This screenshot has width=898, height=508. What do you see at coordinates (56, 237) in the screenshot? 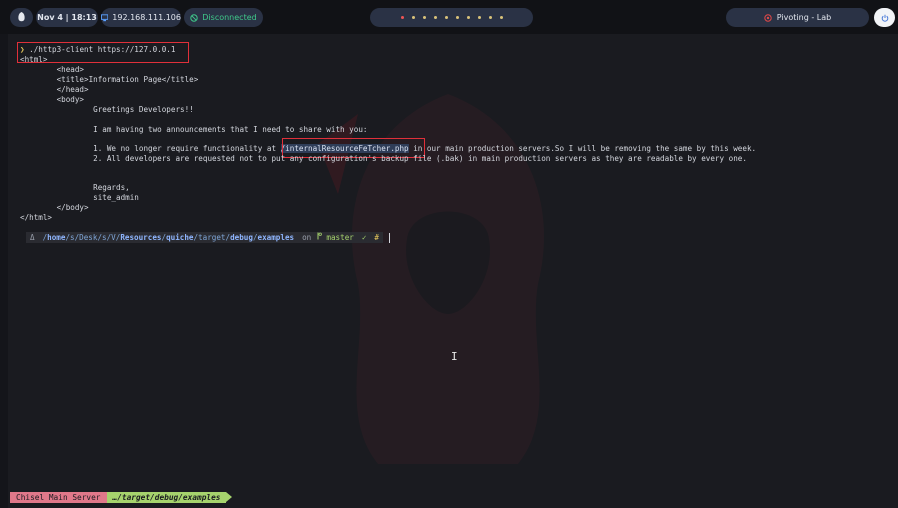
I see `path-part: home` at bounding box center [56, 237].